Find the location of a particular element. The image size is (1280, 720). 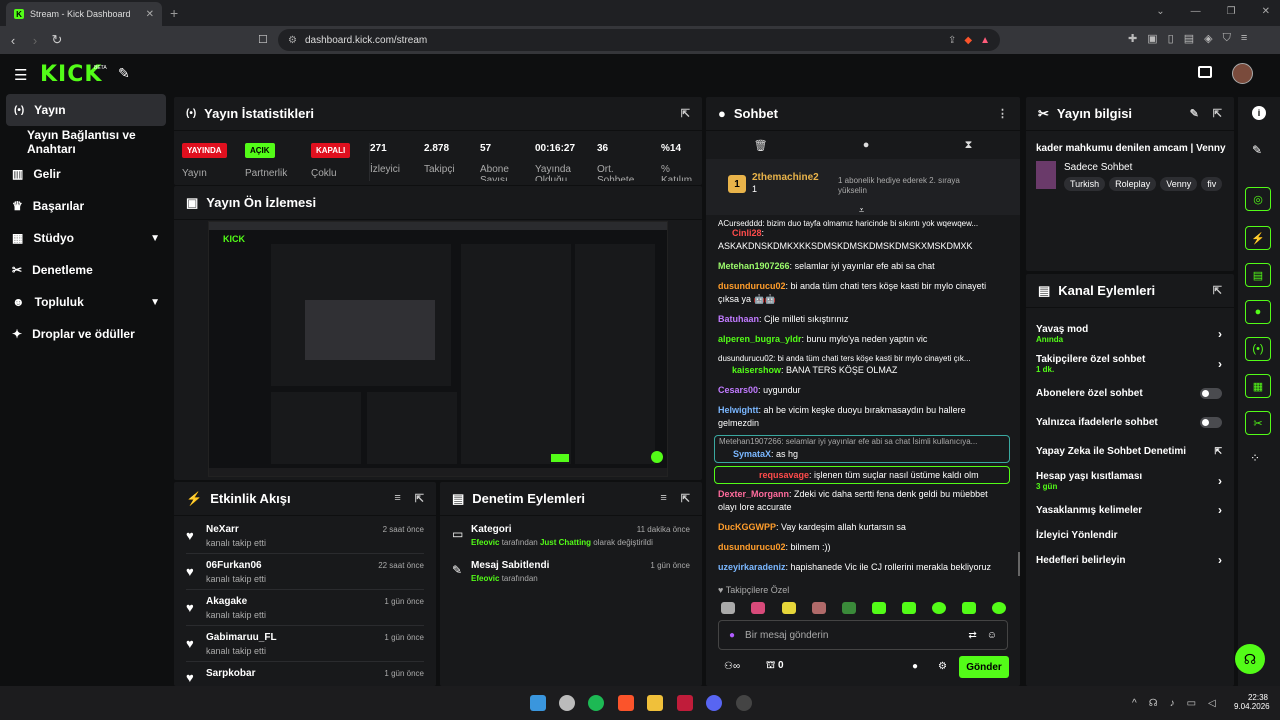

action-account-age: Hesap yaşı kısıtlaması 3 gün › is located at coordinates (1129, 481).